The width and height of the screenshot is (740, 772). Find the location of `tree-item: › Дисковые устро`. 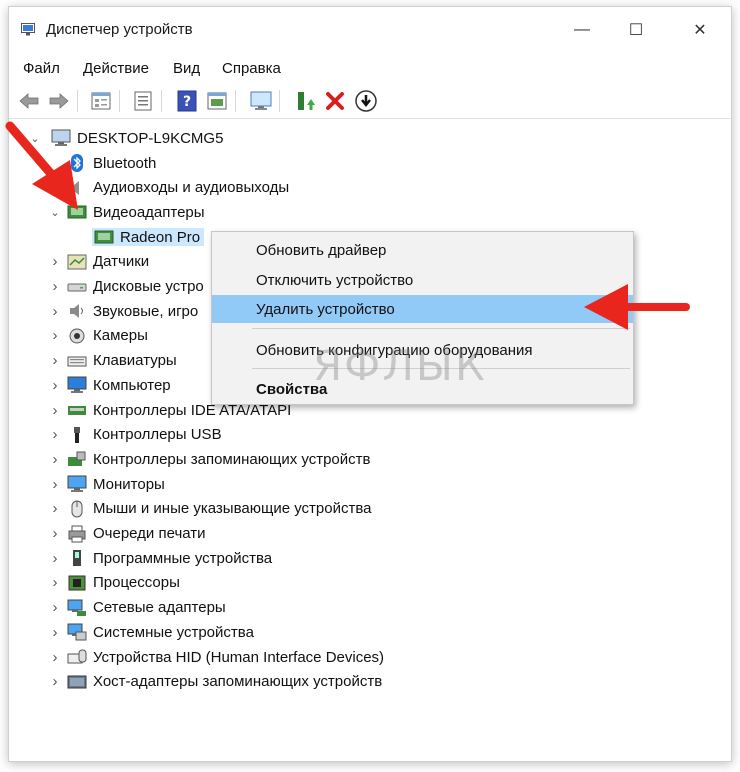

tree-item: › Дисковые устро is located at coordinates (128, 287).